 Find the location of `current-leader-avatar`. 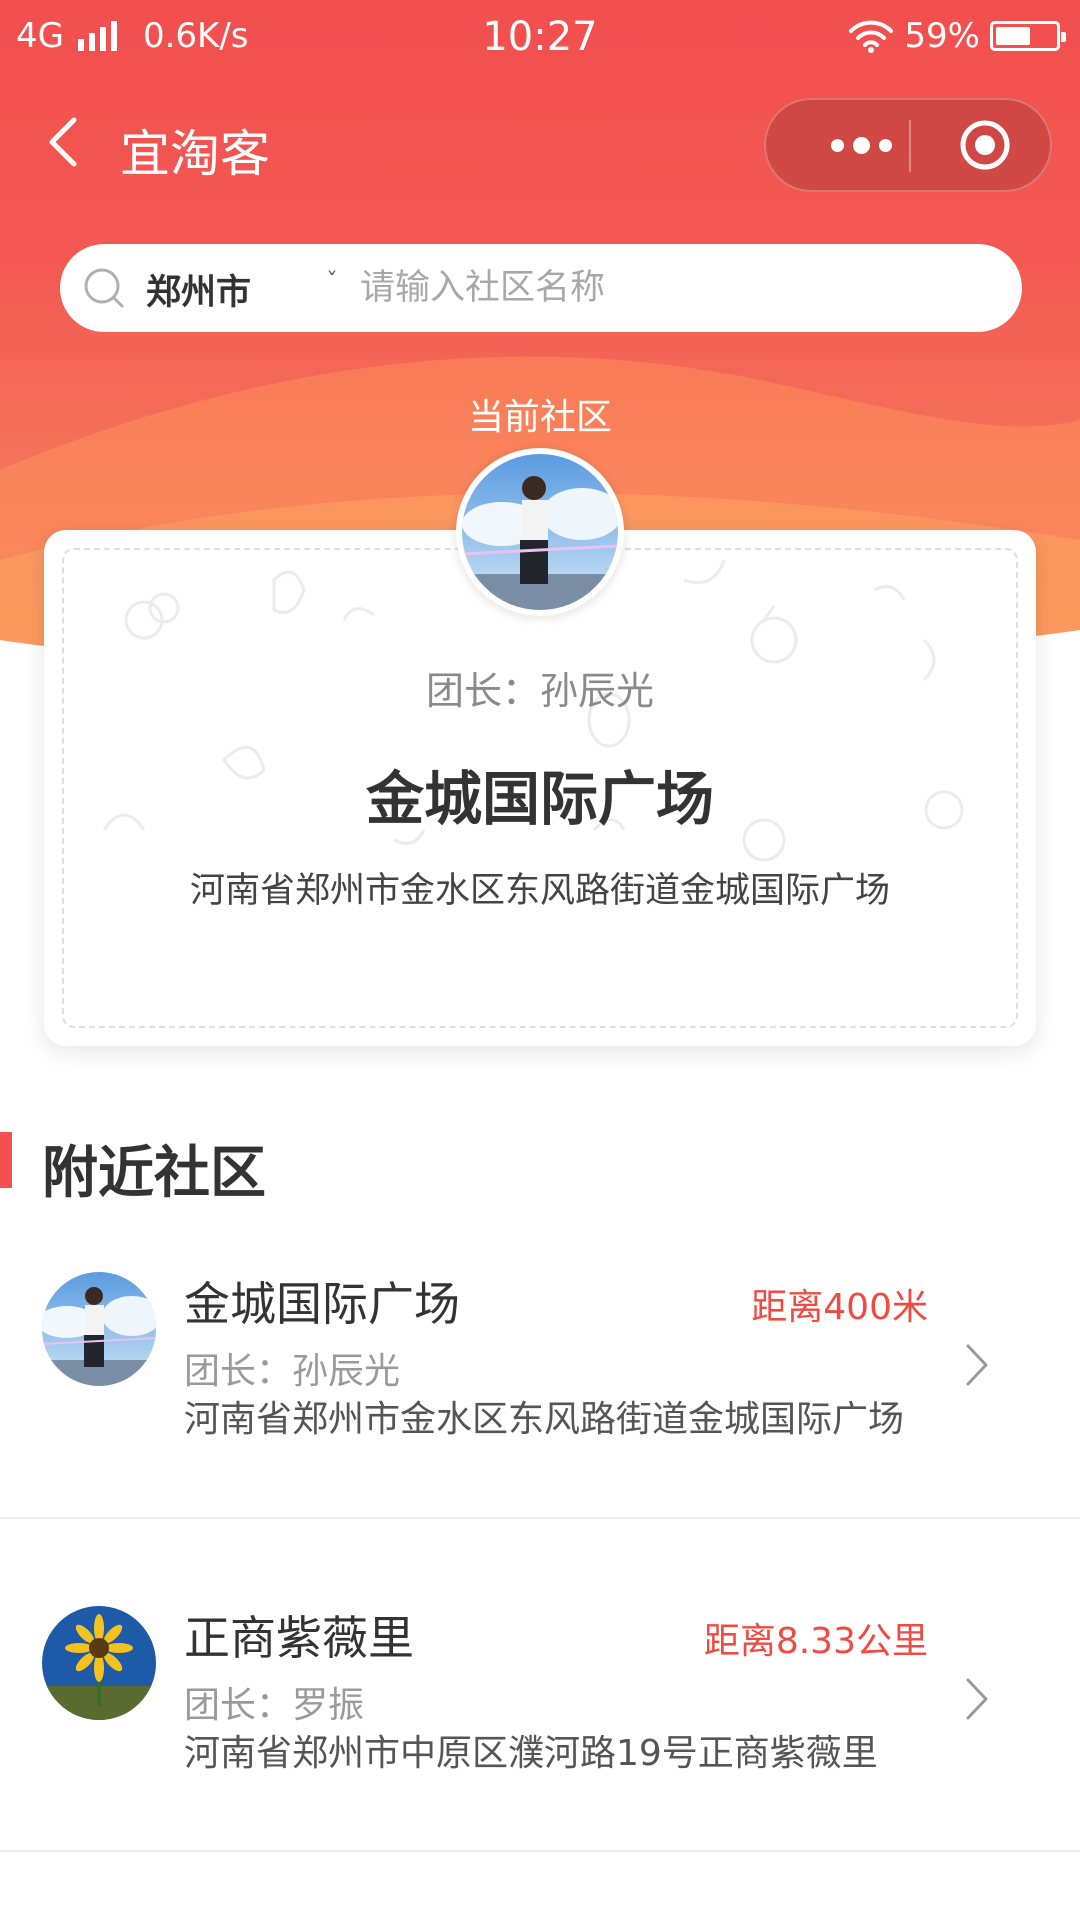

current-leader-avatar is located at coordinates (540, 532).